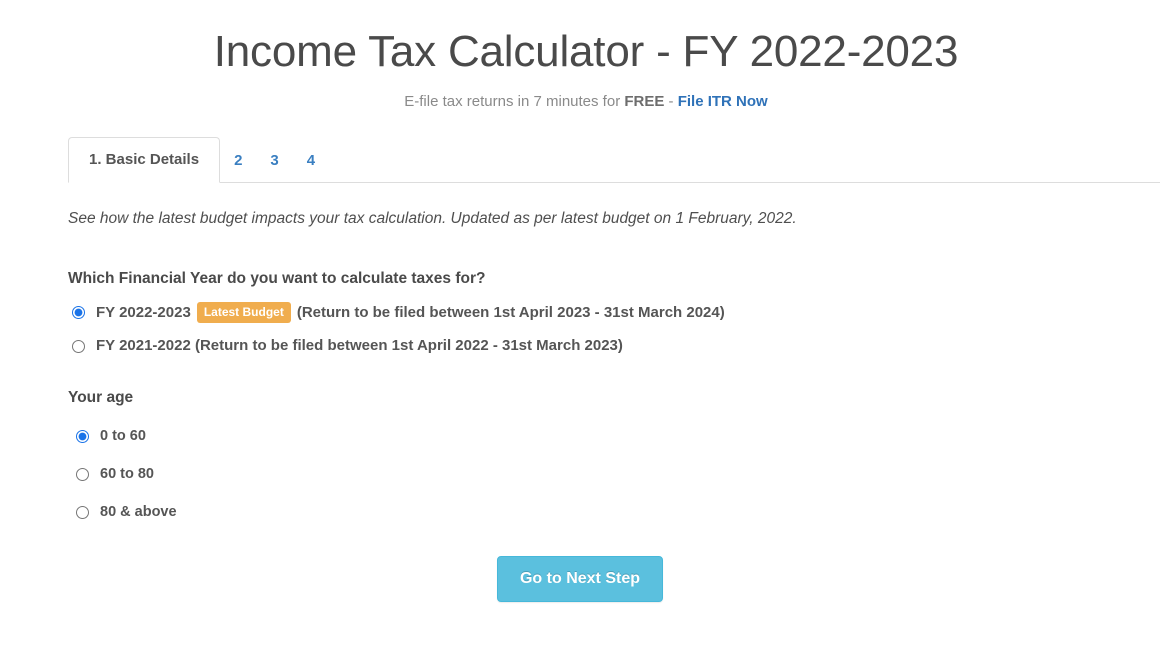 The width and height of the screenshot is (1172, 648). I want to click on tabs-container: 1. Basic Details 2 3 4, so click(586, 159).